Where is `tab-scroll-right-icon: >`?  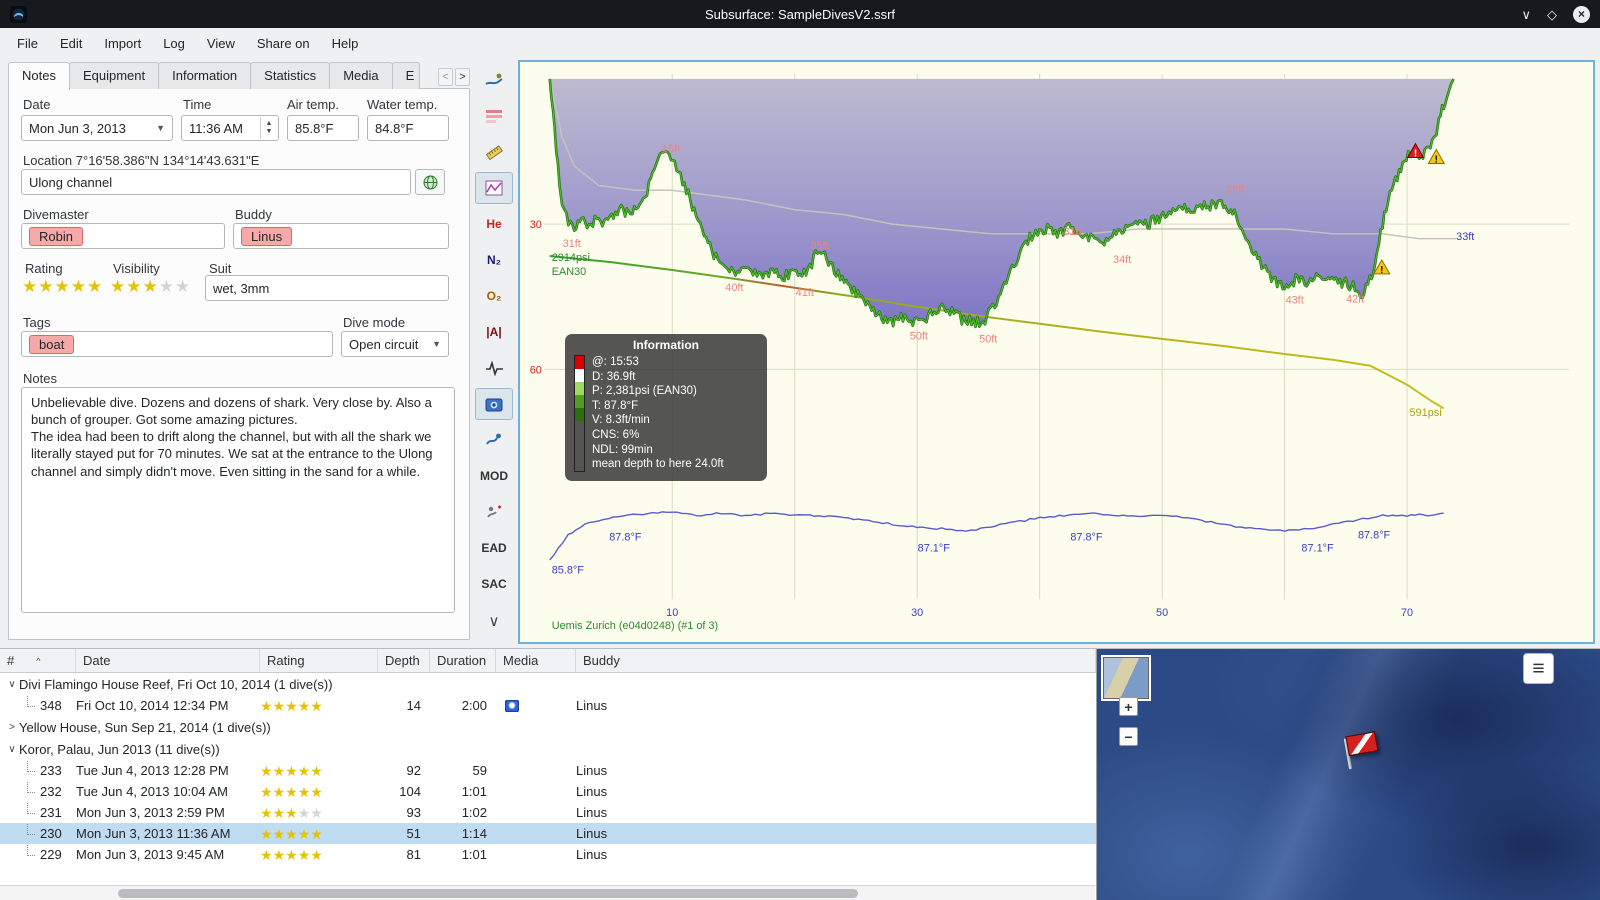 tab-scroll-right-icon: > is located at coordinates (462, 77).